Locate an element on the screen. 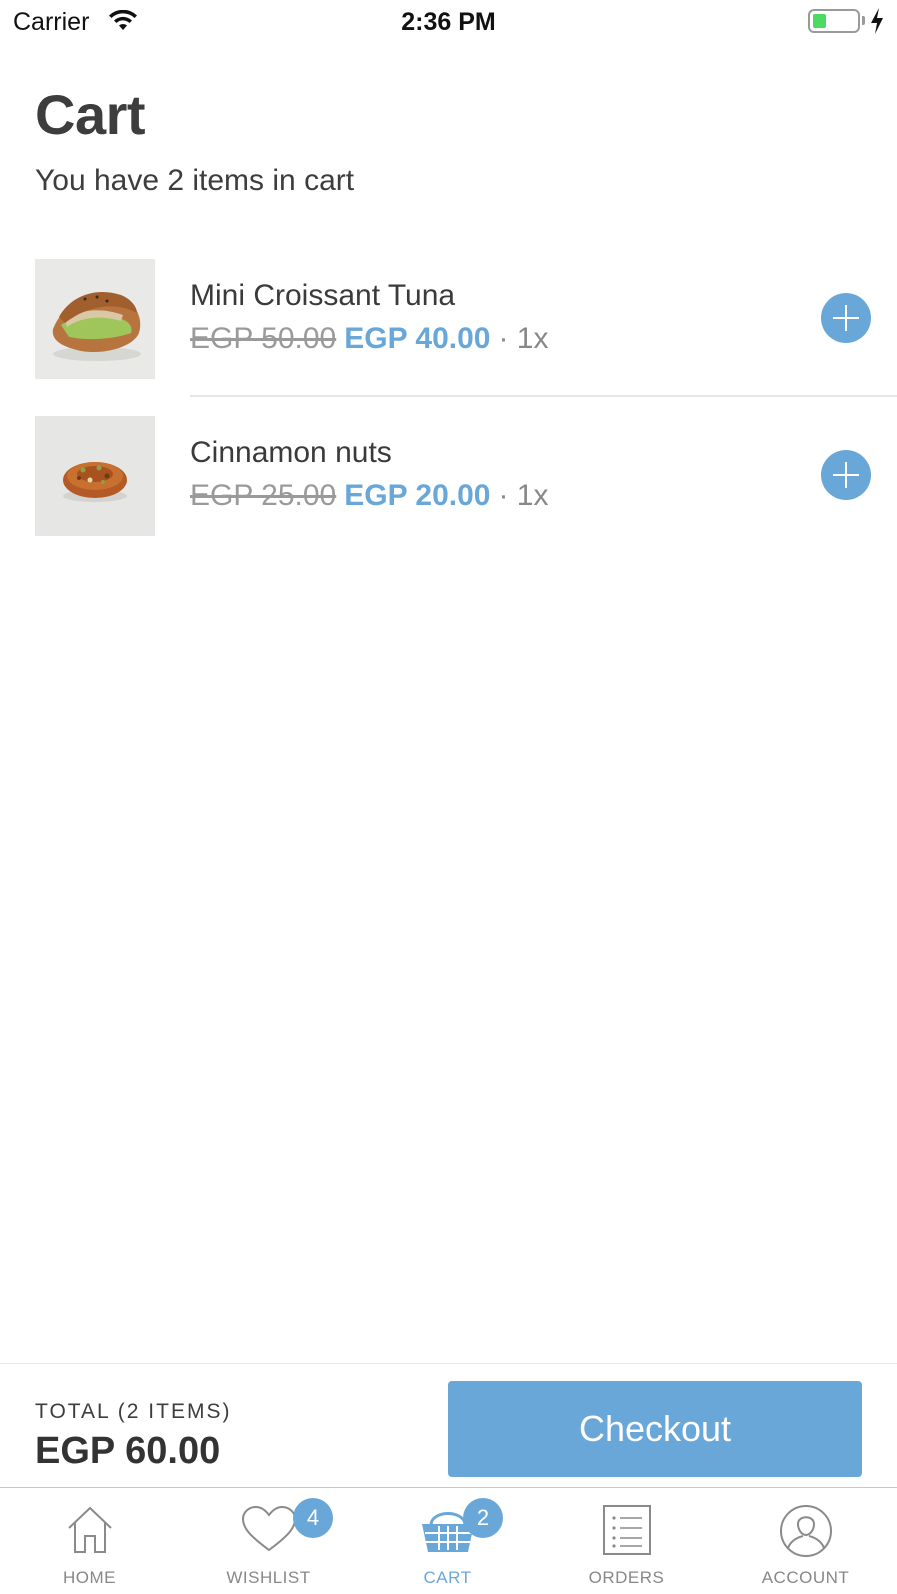 The image size is (897, 1594). cart-badge: 2 is located at coordinates (483, 1518).